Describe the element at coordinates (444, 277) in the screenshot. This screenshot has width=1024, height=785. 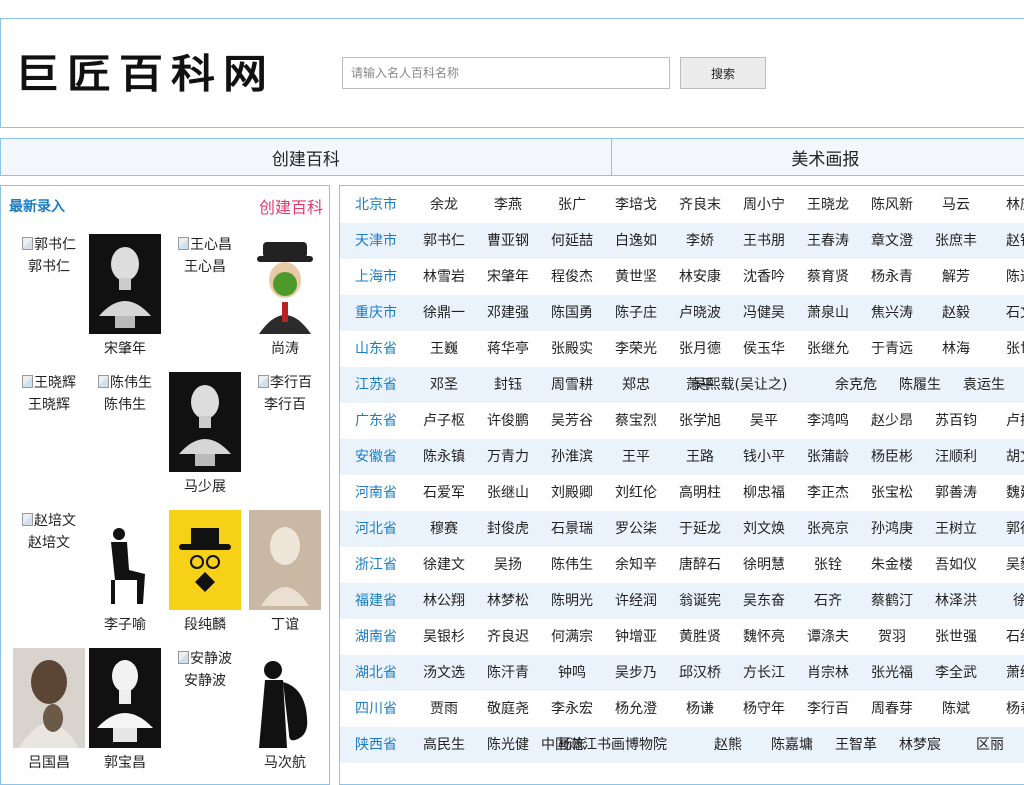
I see `artist-link: 林雪岩` at that location.